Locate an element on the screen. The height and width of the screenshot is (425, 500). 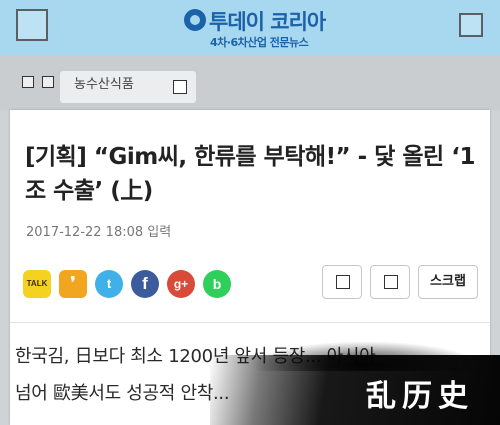
kakaotalk-icon: TALK is located at coordinates (37, 284).